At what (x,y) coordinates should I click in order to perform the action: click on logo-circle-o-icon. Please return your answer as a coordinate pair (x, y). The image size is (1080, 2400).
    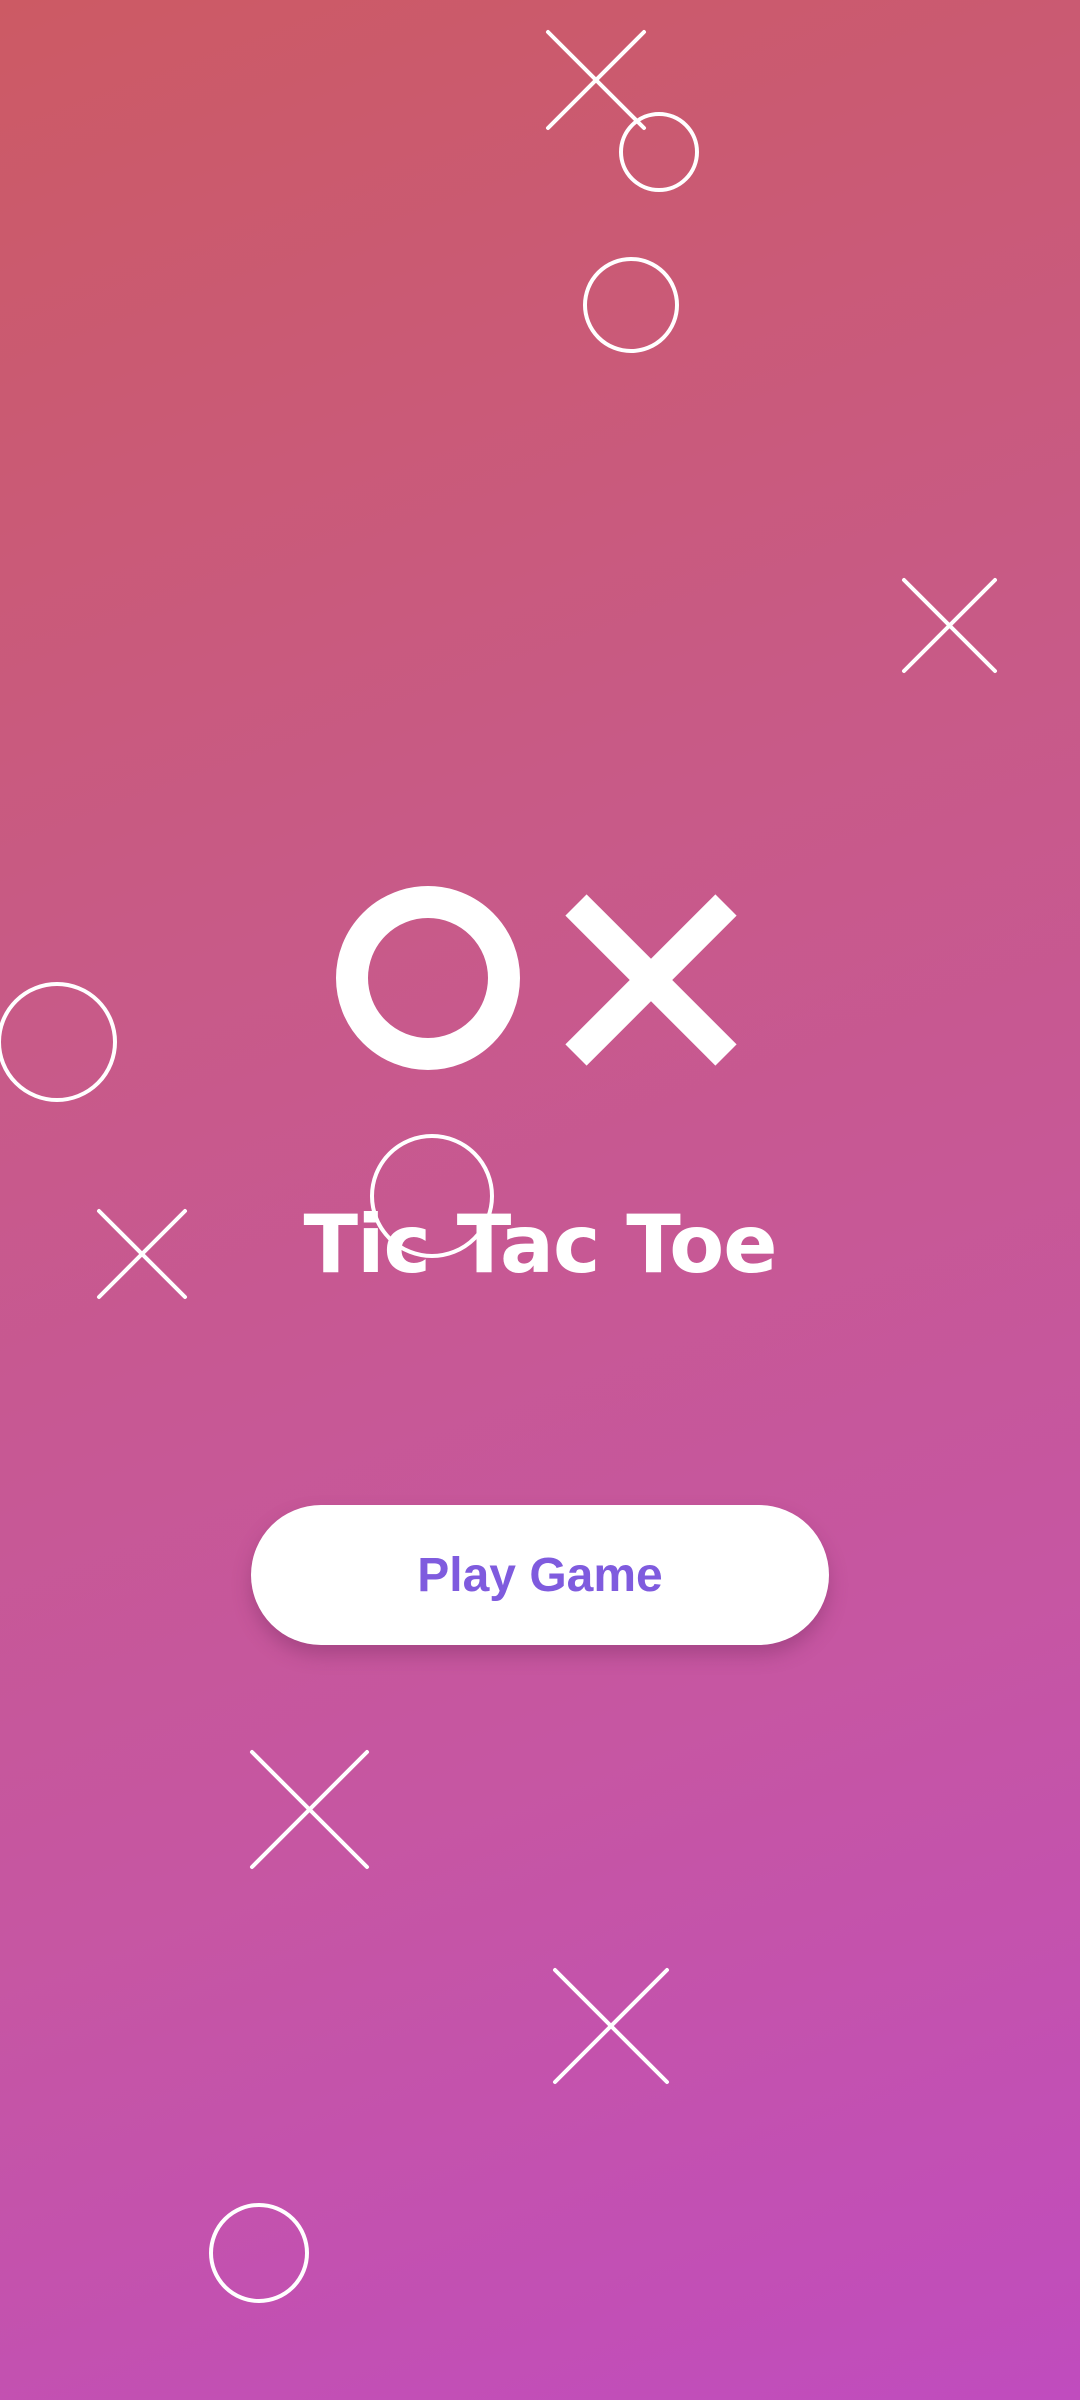
    Looking at the image, I should click on (428, 978).